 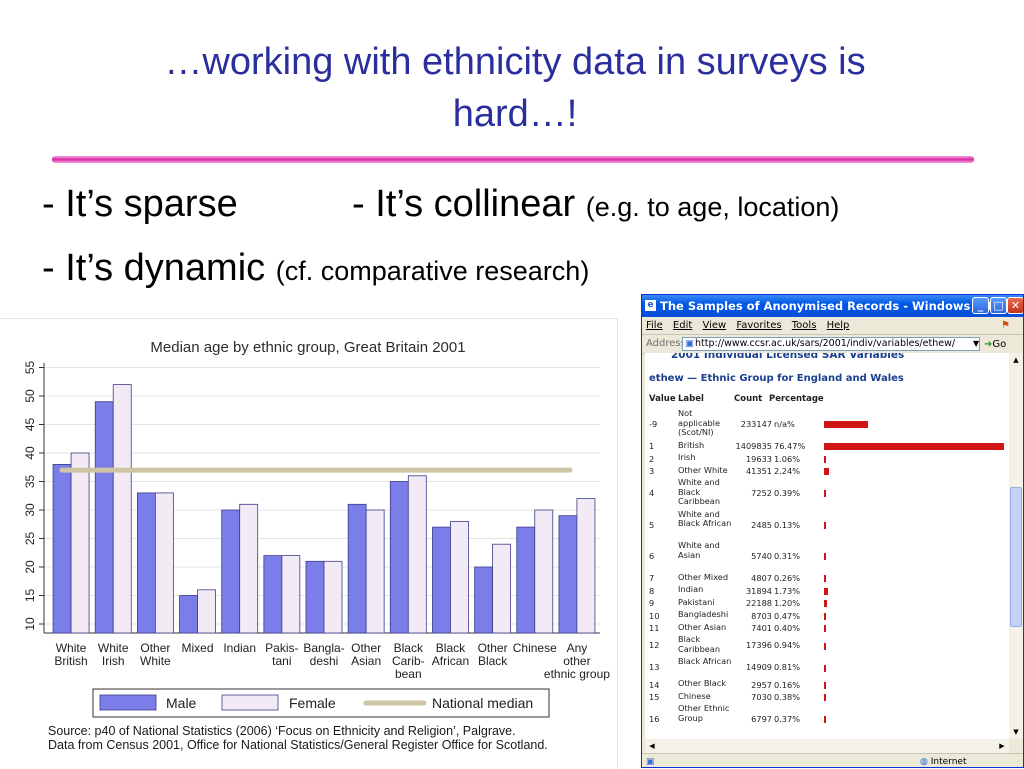 I want to click on x-tick-label: White, so click(x=113, y=648).